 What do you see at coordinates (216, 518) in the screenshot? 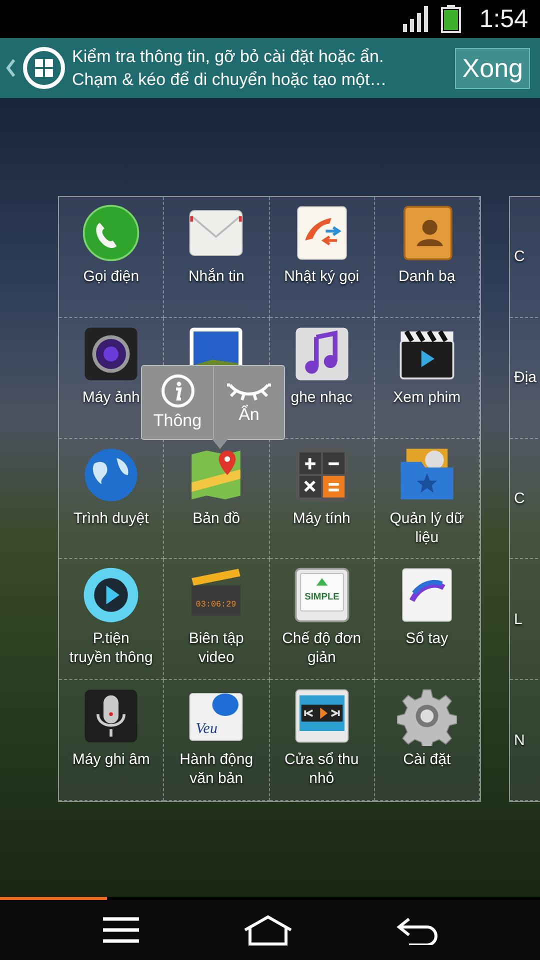
I see `app-label: Bản đồ` at bounding box center [216, 518].